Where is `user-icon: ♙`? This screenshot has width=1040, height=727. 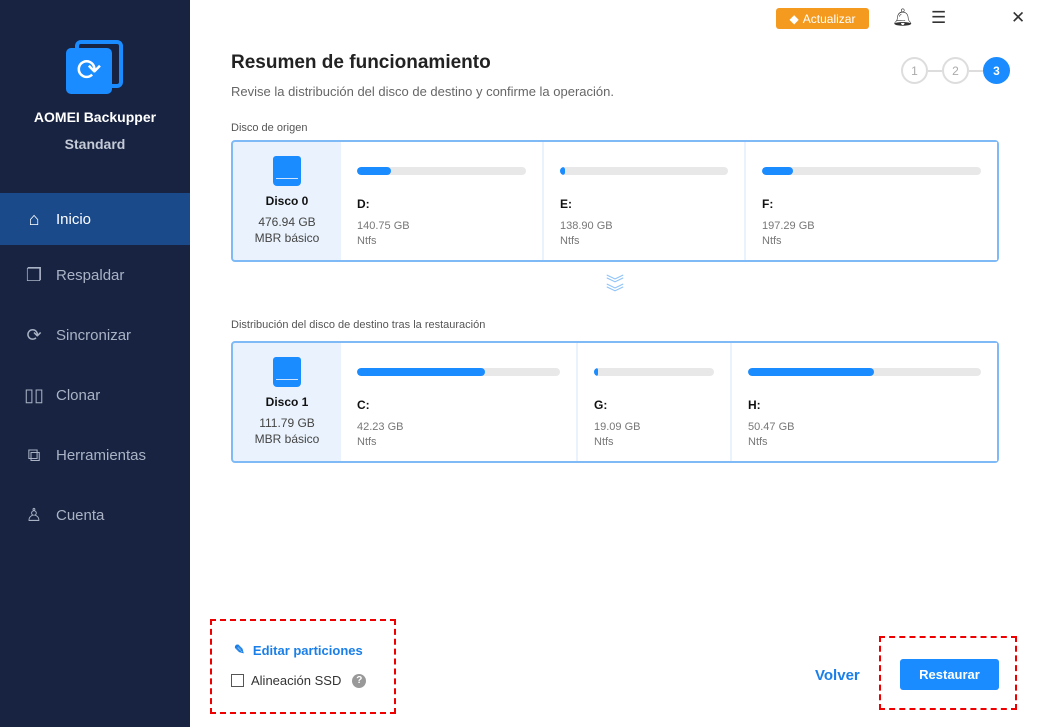 user-icon: ♙ is located at coordinates (34, 514).